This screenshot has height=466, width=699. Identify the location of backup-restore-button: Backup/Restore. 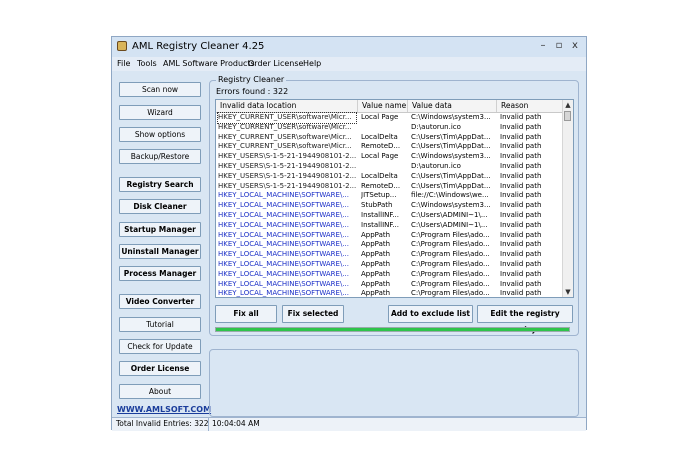
(160, 156).